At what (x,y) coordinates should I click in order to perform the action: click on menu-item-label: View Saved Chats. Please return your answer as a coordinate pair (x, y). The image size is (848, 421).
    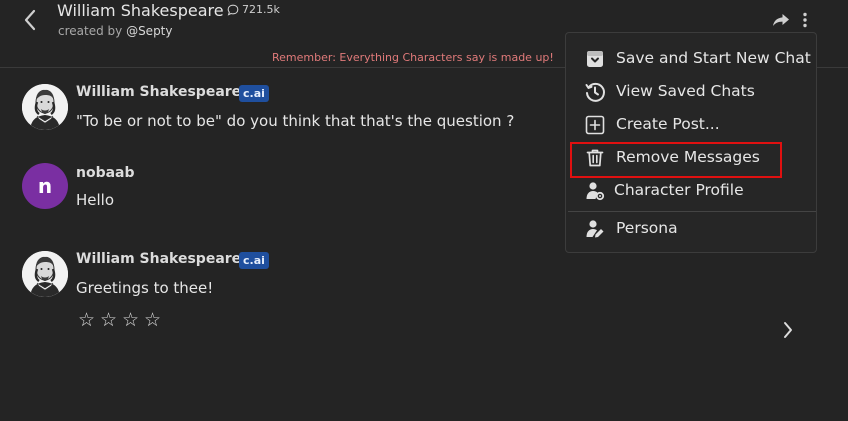
    Looking at the image, I should click on (685, 91).